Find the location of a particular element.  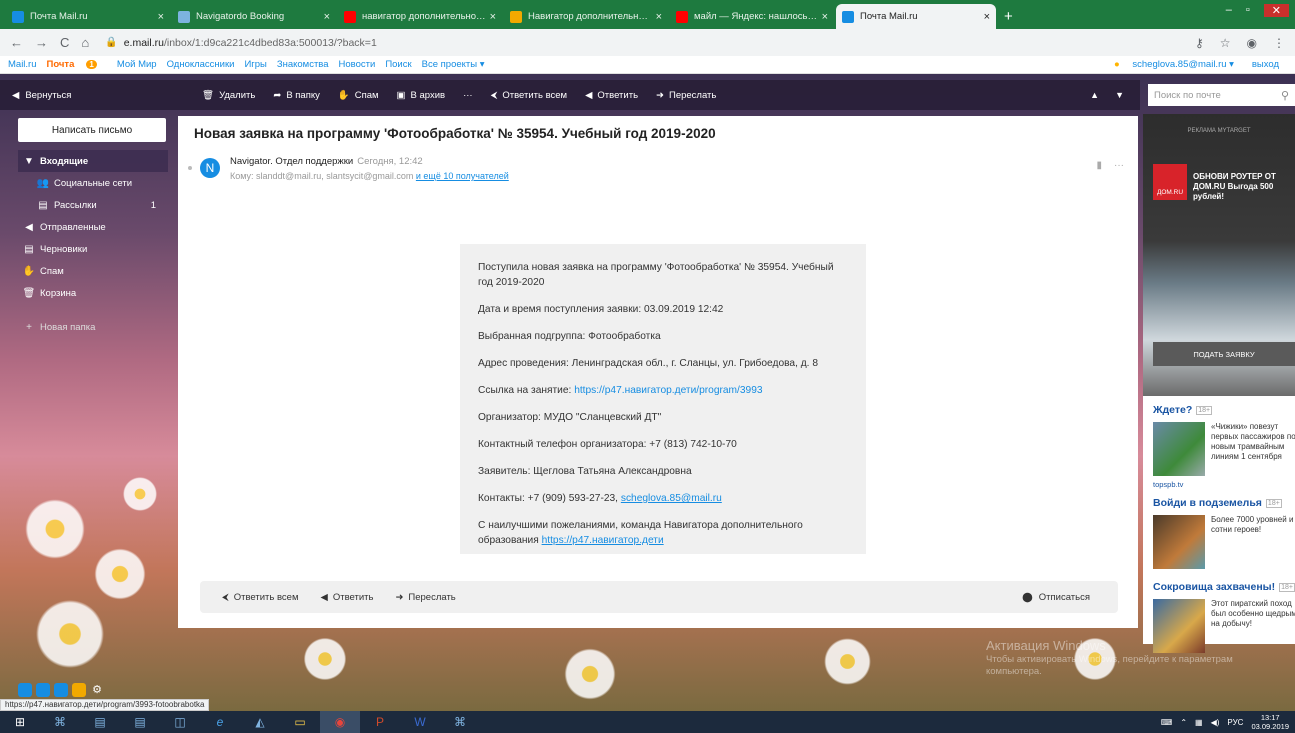

move-to-folder-button: ➦ В папку is located at coordinates (296, 95).